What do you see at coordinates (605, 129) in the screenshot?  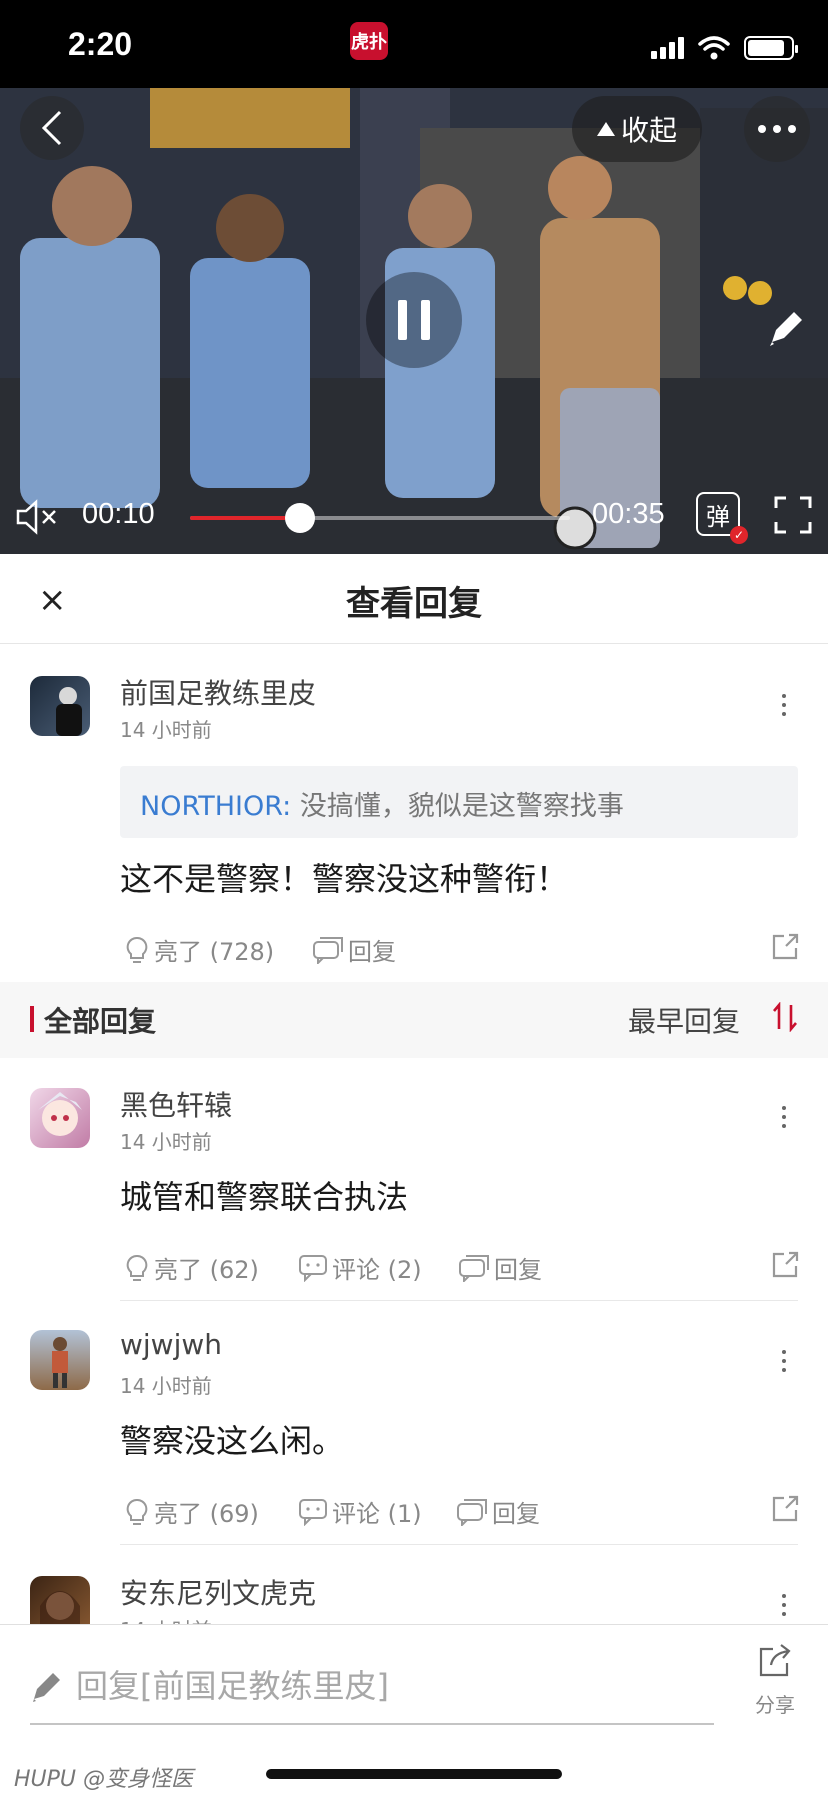 I see `triangle-up-icon` at bounding box center [605, 129].